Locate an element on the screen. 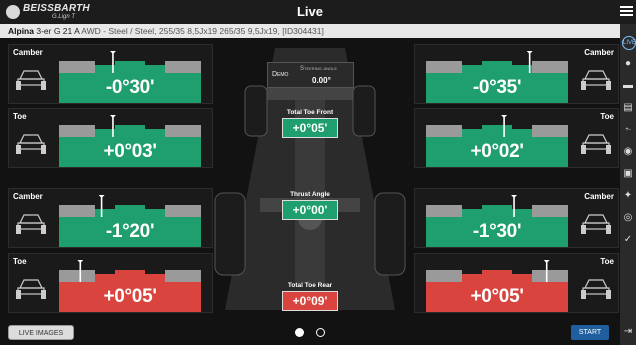 The image size is (636, 345). tolerance-gauge: +0°02' is located at coordinates (497, 140).